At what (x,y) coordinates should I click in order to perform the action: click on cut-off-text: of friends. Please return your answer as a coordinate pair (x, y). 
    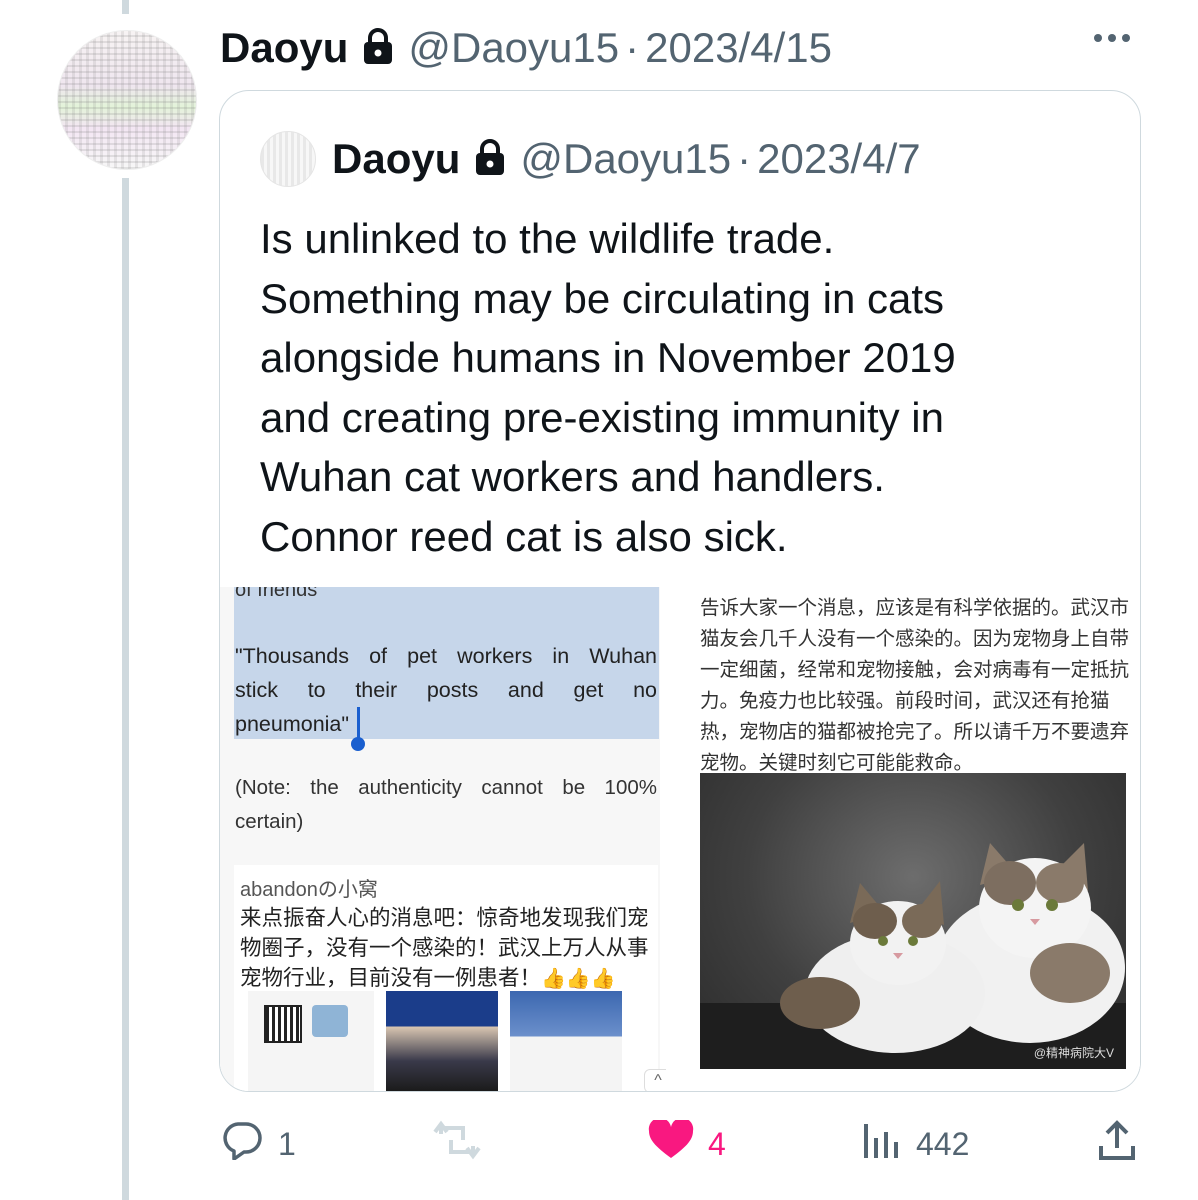
    Looking at the image, I should click on (276, 594).